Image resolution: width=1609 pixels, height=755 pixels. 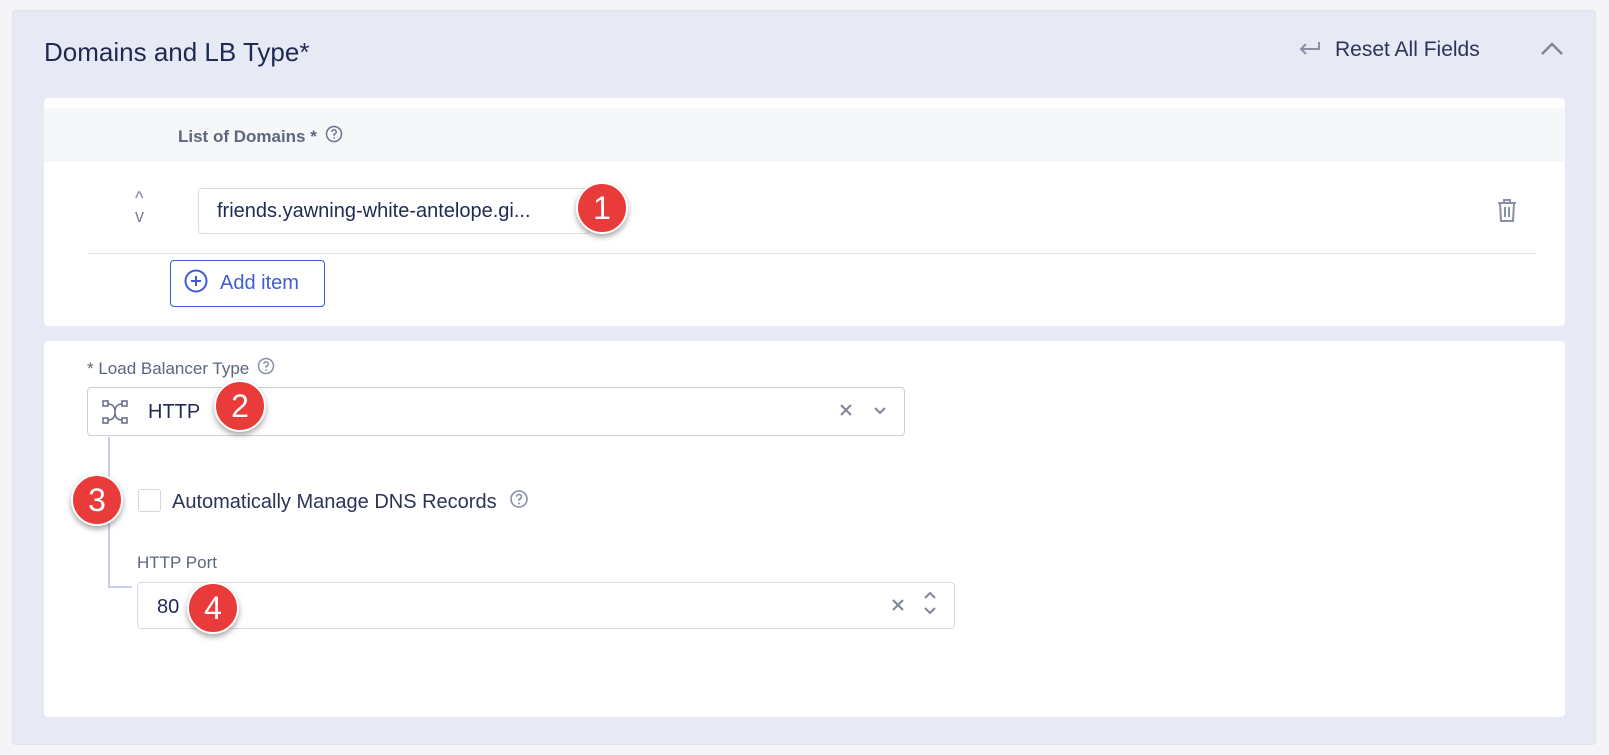 I want to click on add-item-label: Add item, so click(x=259, y=283).